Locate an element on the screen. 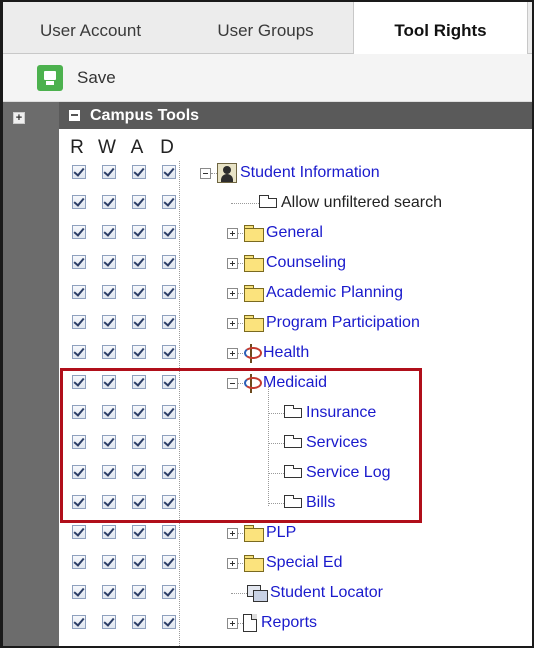 This screenshot has width=534, height=648. tree-label: Student Locator is located at coordinates (326, 593).